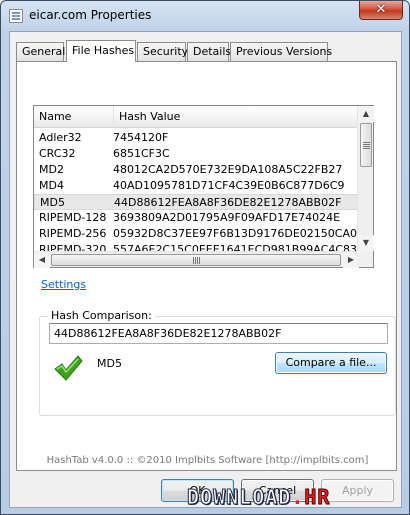 This screenshot has height=515, width=410. I want to click on download-hr-watermark: DOWNLOAD.HR, so click(296, 497).